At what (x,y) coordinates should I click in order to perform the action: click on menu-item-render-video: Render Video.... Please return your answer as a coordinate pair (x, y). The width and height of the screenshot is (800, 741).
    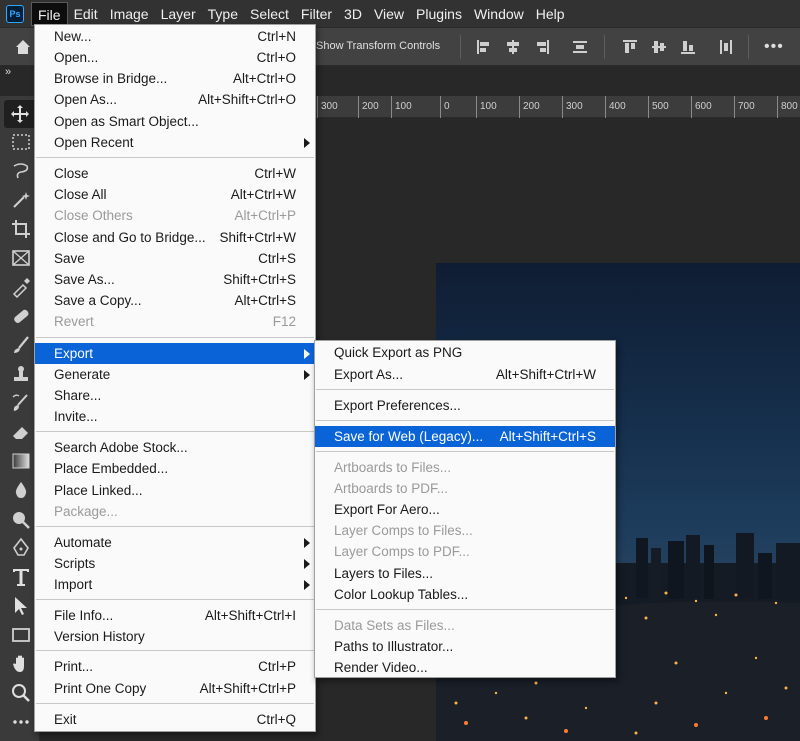
    Looking at the image, I should click on (465, 667).